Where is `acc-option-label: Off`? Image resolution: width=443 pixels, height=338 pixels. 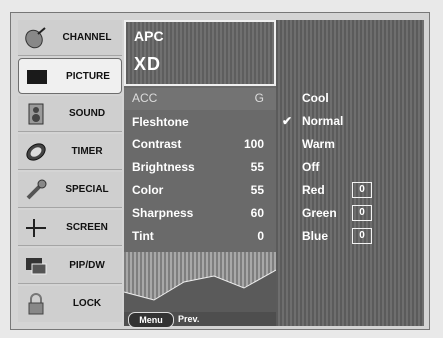
acc-option-label: Off is located at coordinates (311, 167).